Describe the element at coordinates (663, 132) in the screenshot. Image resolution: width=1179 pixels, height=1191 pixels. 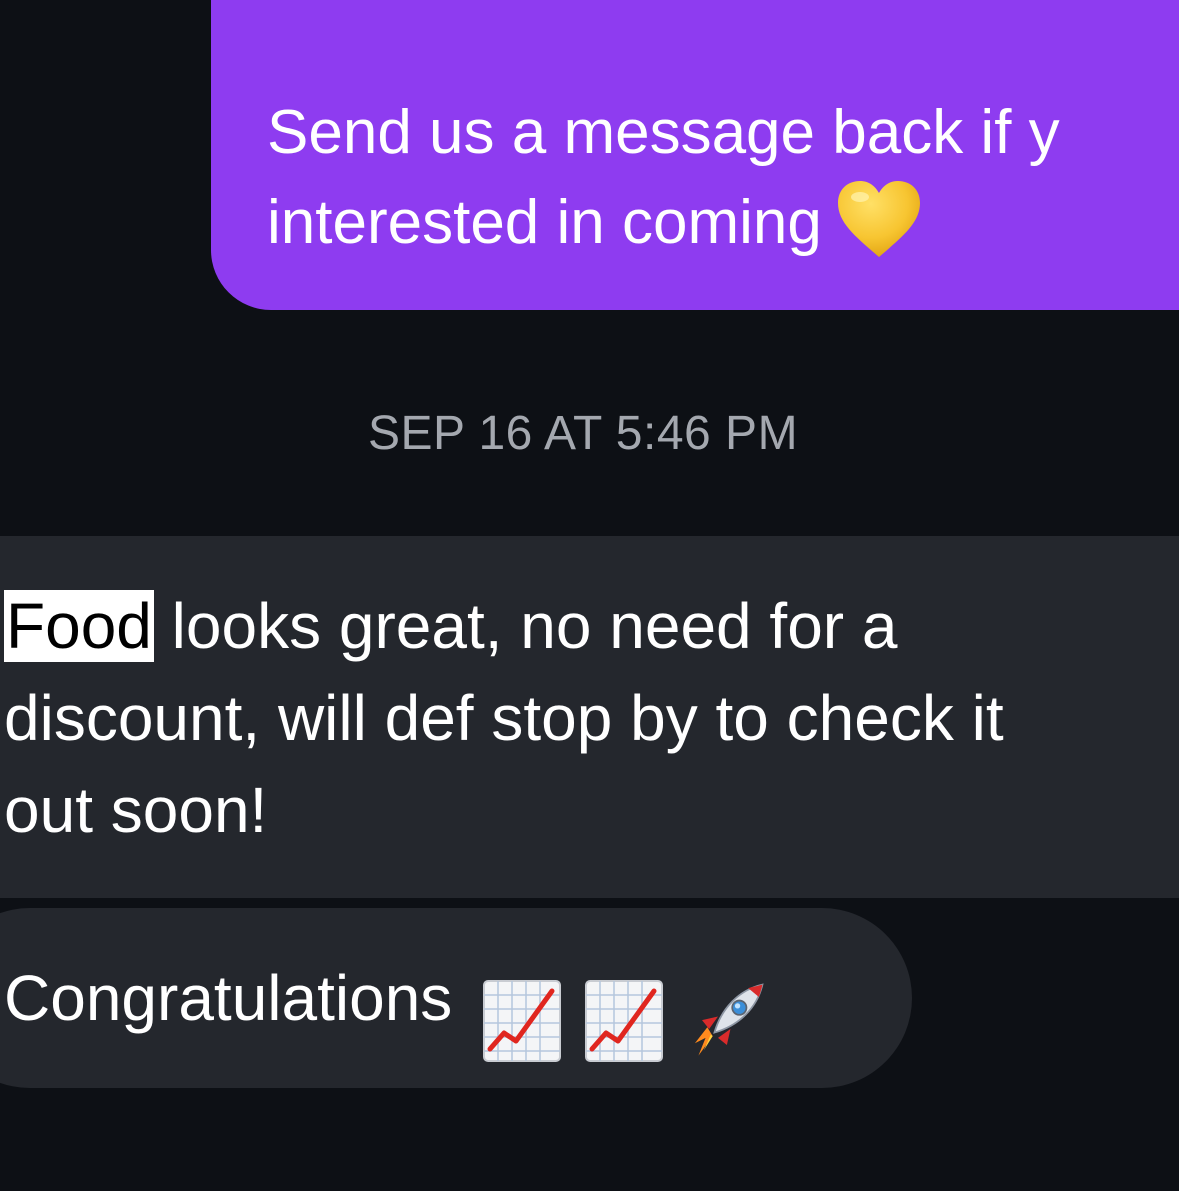
I see `sent-message-line-1: Send us a message back if y` at that location.